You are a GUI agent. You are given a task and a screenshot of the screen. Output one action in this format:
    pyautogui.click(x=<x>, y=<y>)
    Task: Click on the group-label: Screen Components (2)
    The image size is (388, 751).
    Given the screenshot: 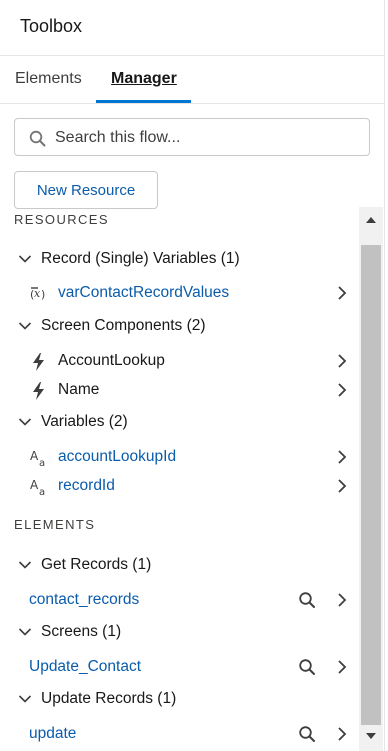 What is the action you would take?
    pyautogui.click(x=123, y=325)
    